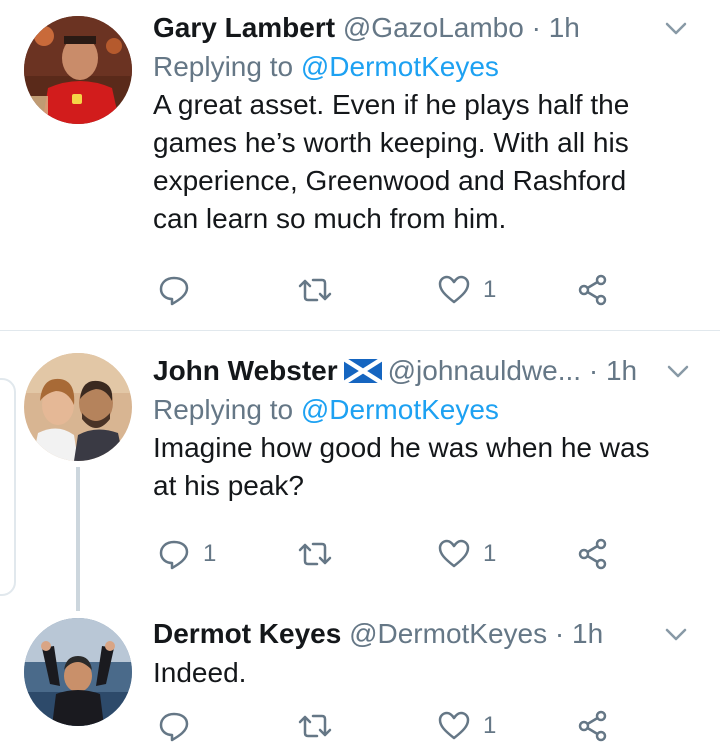 The height and width of the screenshot is (748, 720). Describe the element at coordinates (330, 218) in the screenshot. I see `tweet-text-line: can learn so much from him.` at that location.